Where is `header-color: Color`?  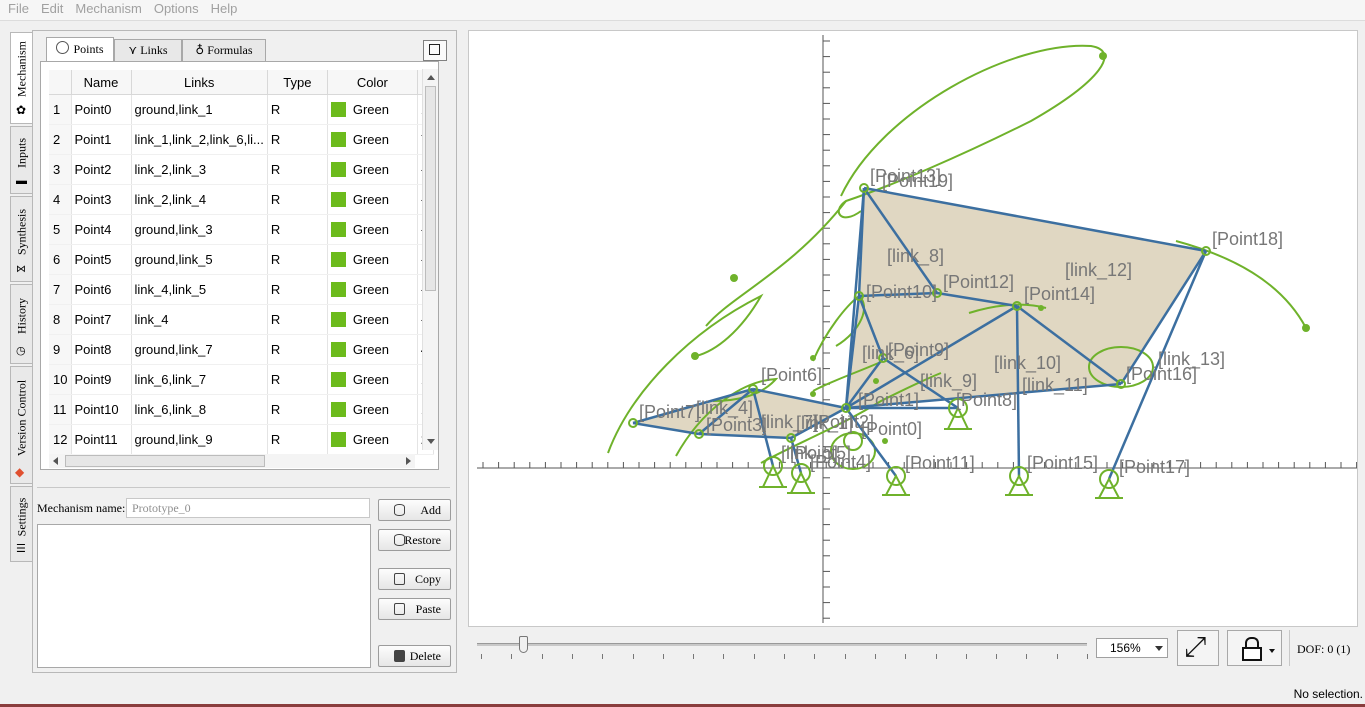 header-color: Color is located at coordinates (372, 82).